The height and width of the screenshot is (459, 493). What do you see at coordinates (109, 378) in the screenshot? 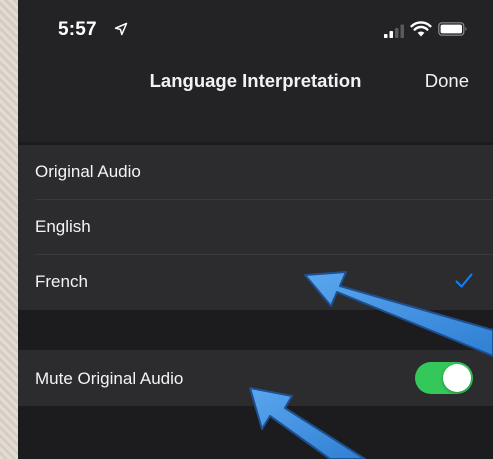
I see `mute-label: Mute Original Audio` at bounding box center [109, 378].